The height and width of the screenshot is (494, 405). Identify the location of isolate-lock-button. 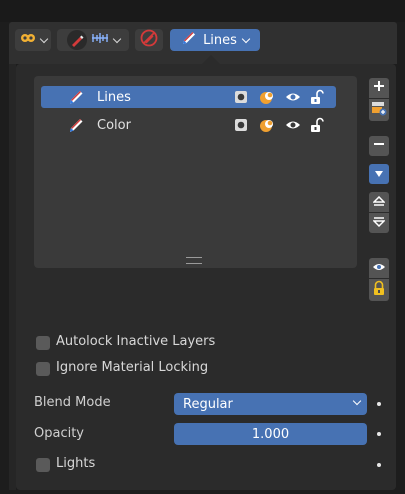
(379, 290).